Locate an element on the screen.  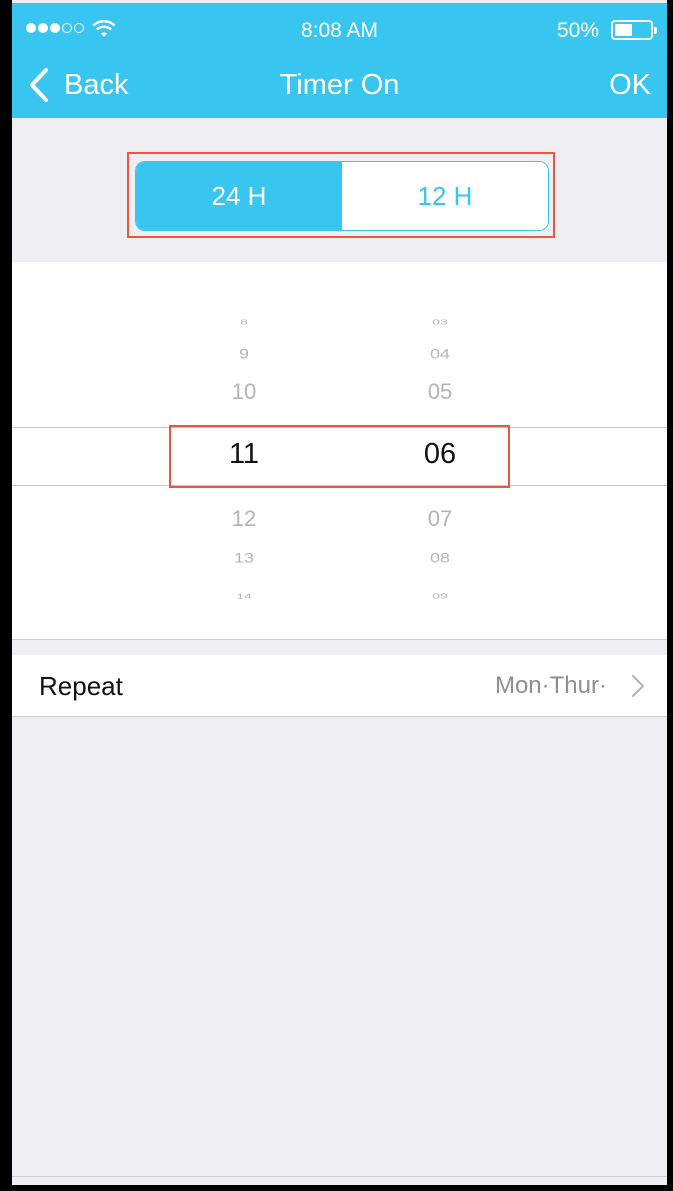
hour-option: 9 is located at coordinates (243, 354).